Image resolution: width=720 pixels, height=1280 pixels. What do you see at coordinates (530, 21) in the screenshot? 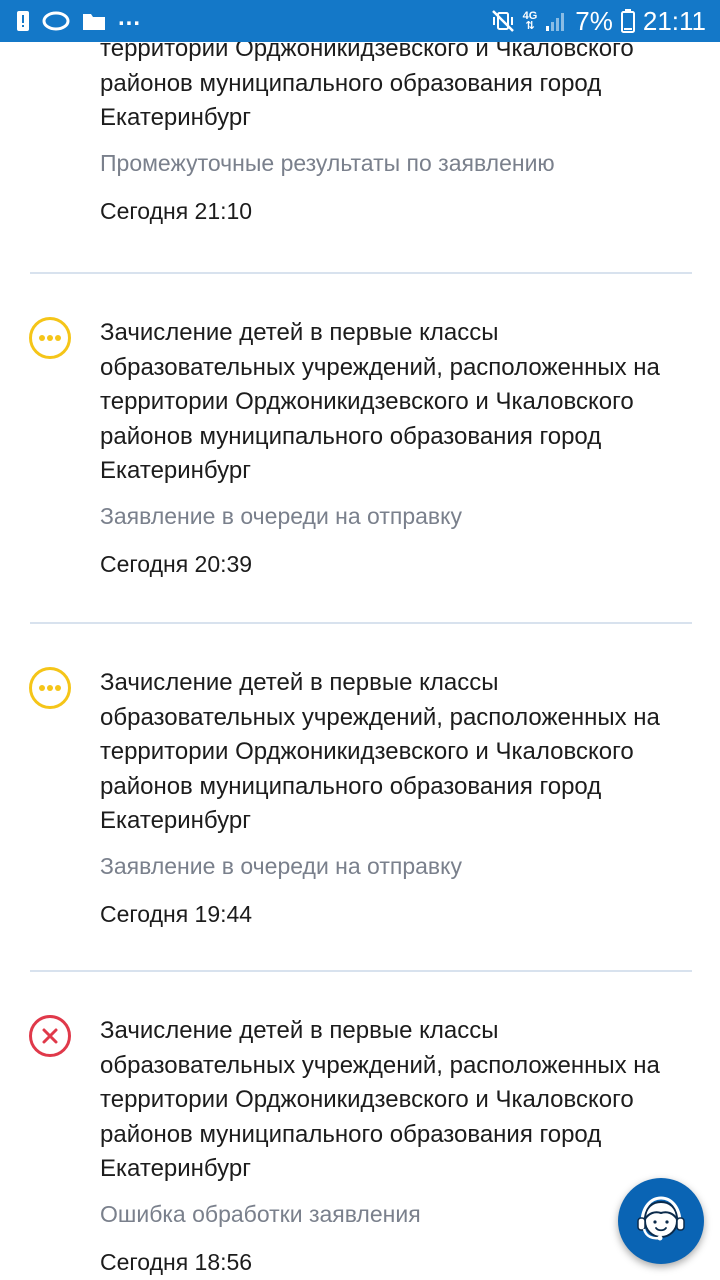
I see `network-type-indicator: 4G ⇅` at bounding box center [530, 21].